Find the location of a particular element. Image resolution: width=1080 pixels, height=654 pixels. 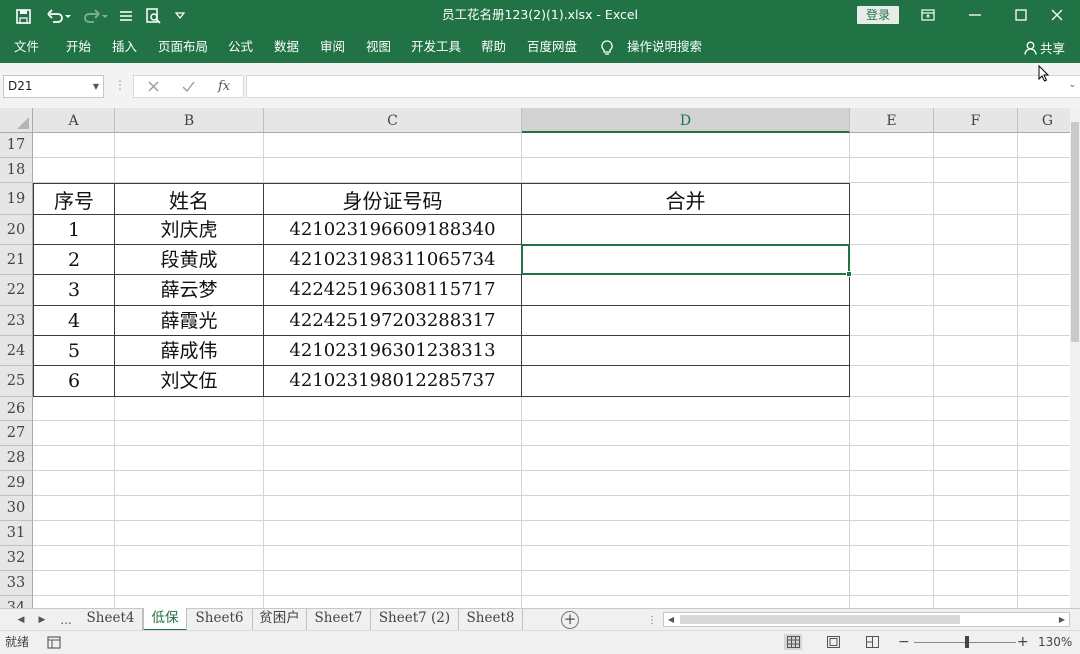

cell-a33 is located at coordinates (74, 583).